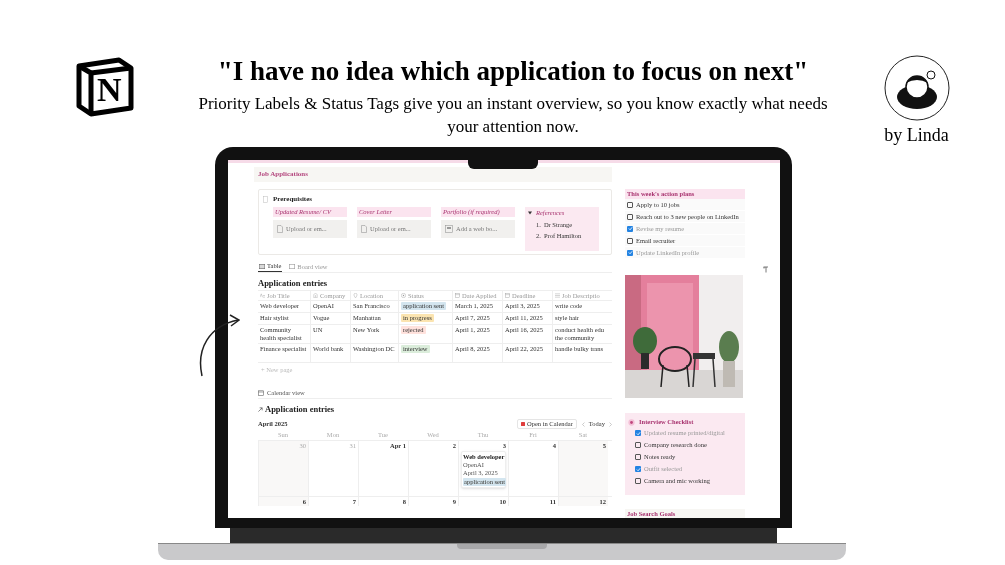 Image resolution: width=1005 pixels, height=565 pixels. Describe the element at coordinates (218, 346) in the screenshot. I see `curved-arrow` at that location.